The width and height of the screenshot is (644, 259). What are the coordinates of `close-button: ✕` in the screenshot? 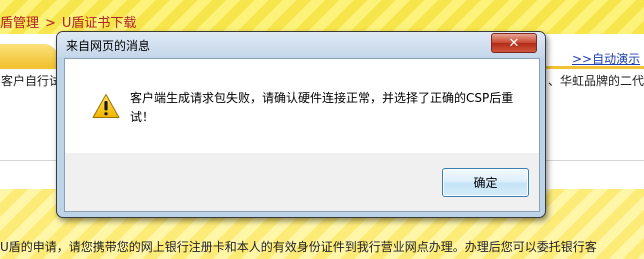 It's located at (514, 43).